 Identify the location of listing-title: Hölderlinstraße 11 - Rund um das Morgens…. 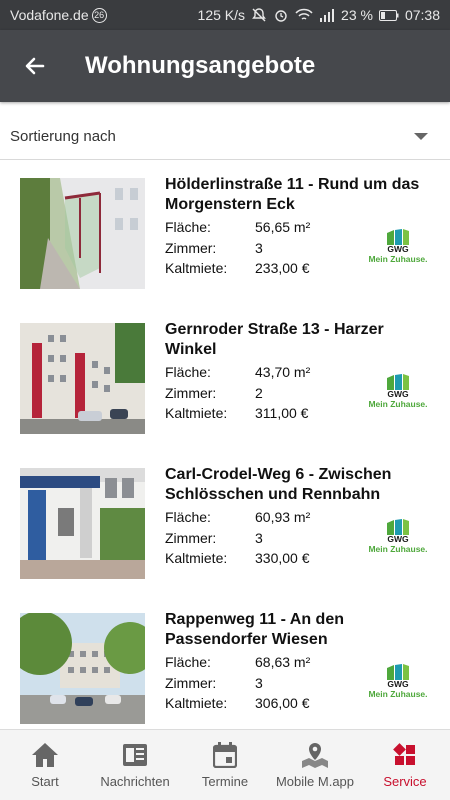
(292, 194).